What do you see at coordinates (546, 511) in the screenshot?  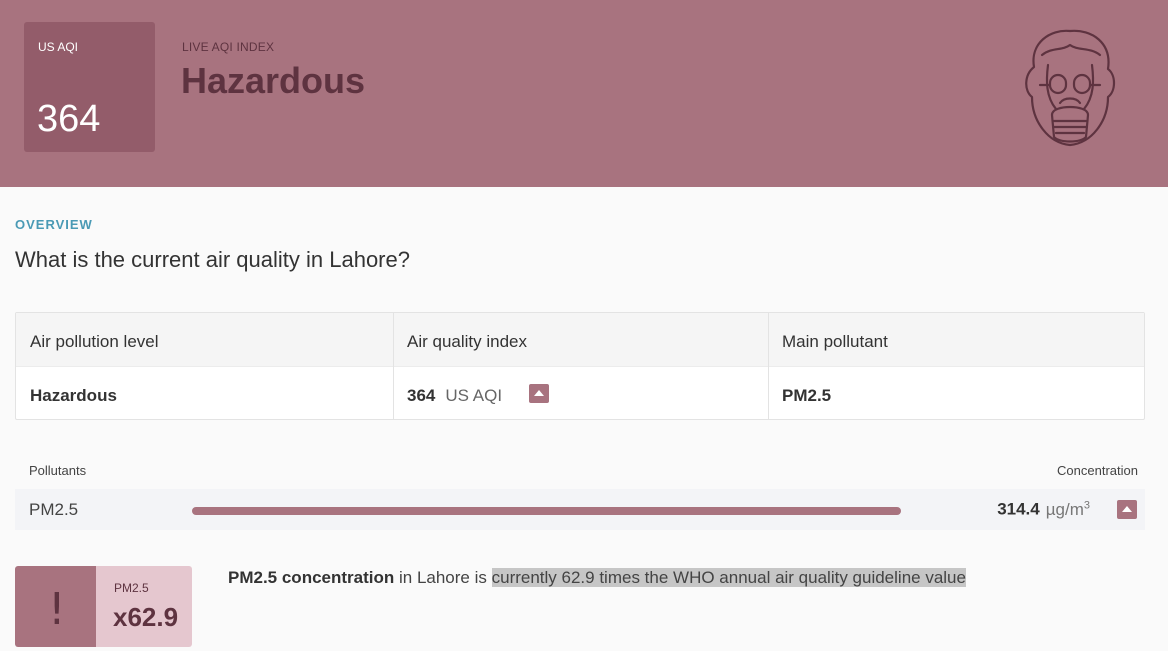 I see `pollutant-level-bar` at bounding box center [546, 511].